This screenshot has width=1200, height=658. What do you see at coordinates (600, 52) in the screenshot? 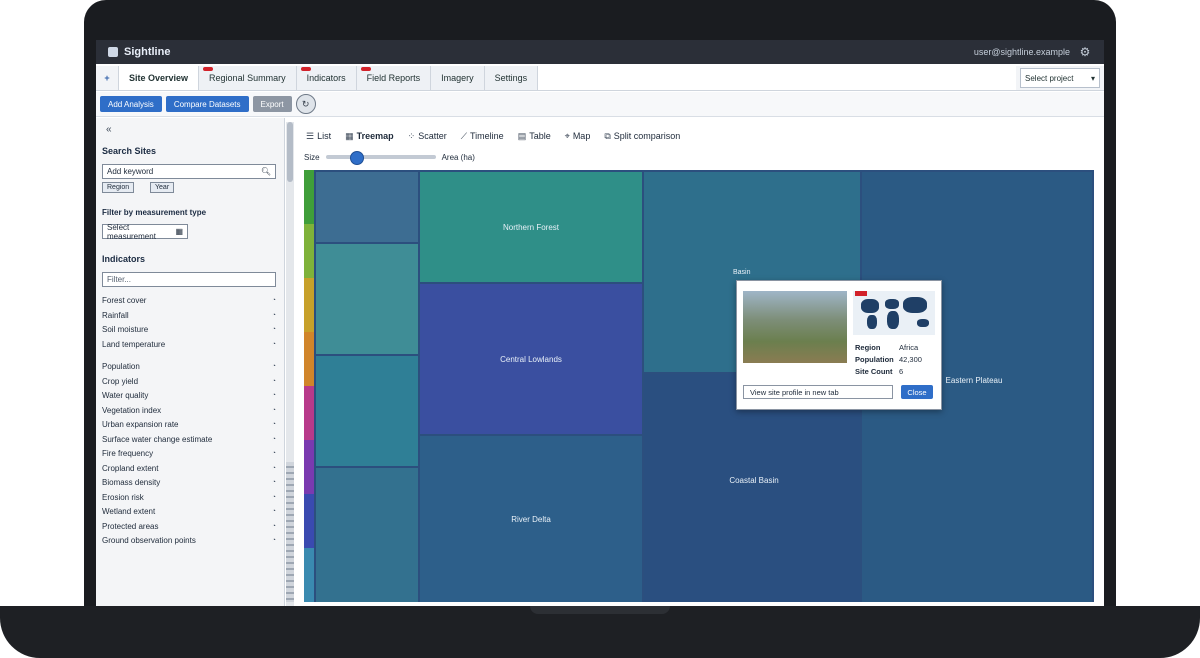
I see `title-bar: Sightline user@sightline.example ⚙` at bounding box center [600, 52].